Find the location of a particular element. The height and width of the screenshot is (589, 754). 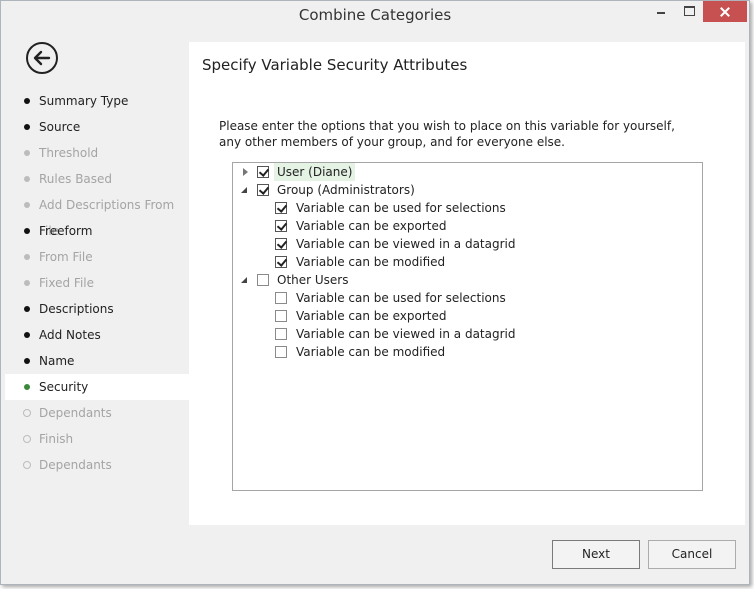

user-checkbox is located at coordinates (263, 172).